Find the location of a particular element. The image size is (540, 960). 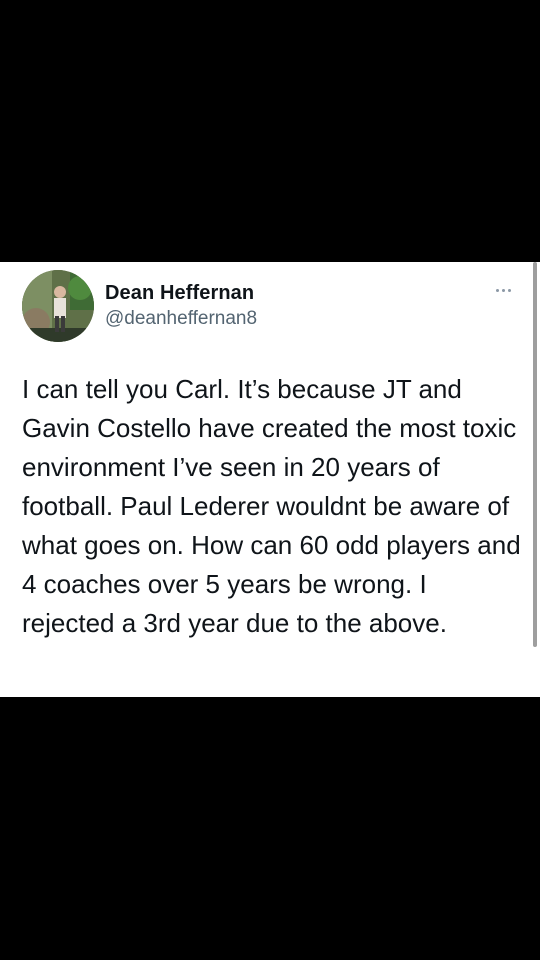

more-options-icon is located at coordinates (505, 291).